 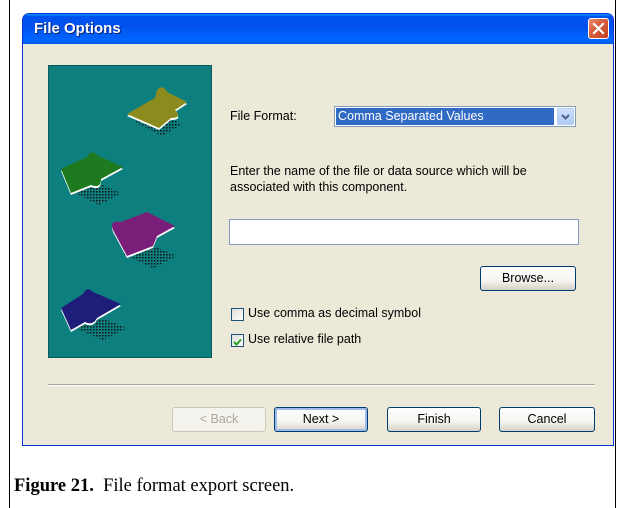 What do you see at coordinates (319, 187) in the screenshot?
I see `instruction-text-line2: associated with this component.` at bounding box center [319, 187].